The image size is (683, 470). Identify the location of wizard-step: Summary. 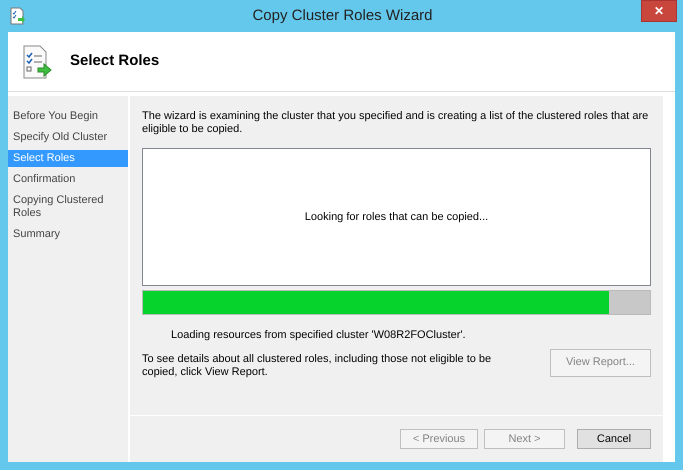
(68, 234).